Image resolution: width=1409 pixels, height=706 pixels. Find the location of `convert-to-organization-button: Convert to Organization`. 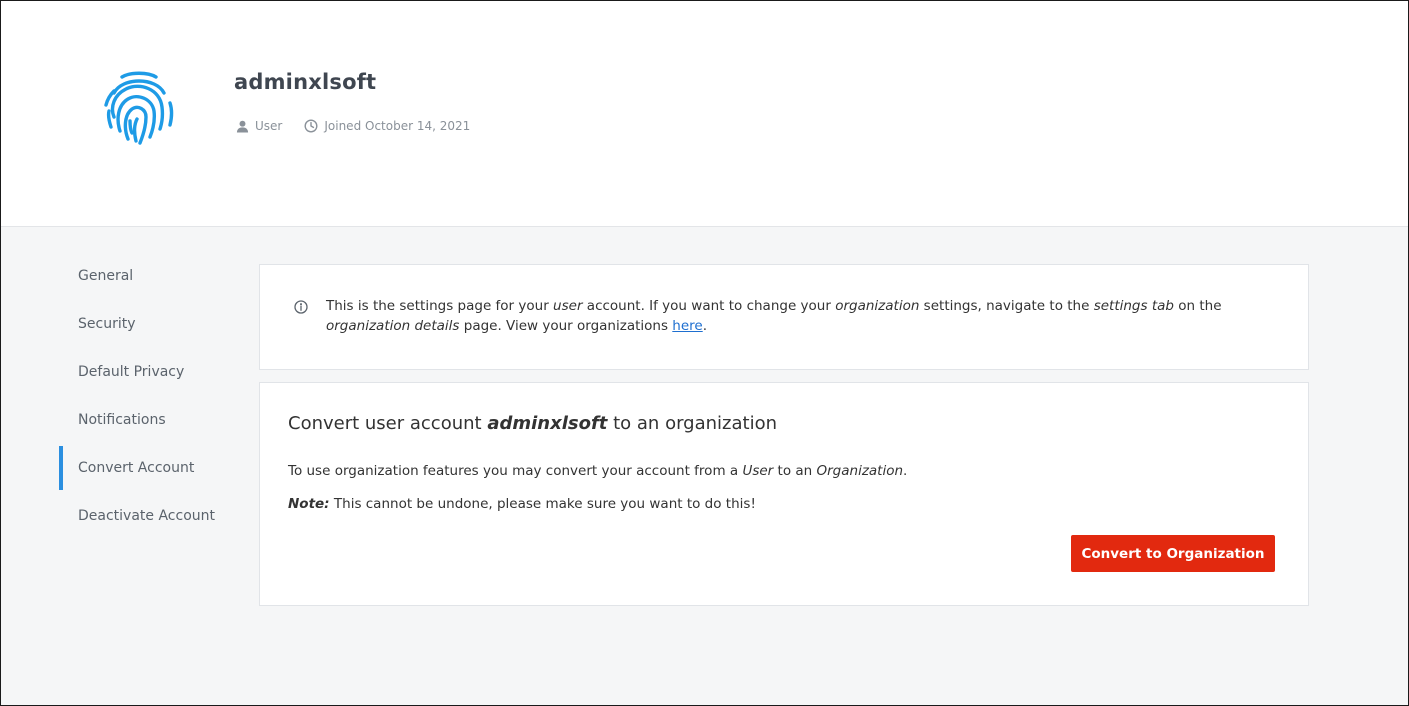

convert-to-organization-button: Convert to Organization is located at coordinates (1173, 553).